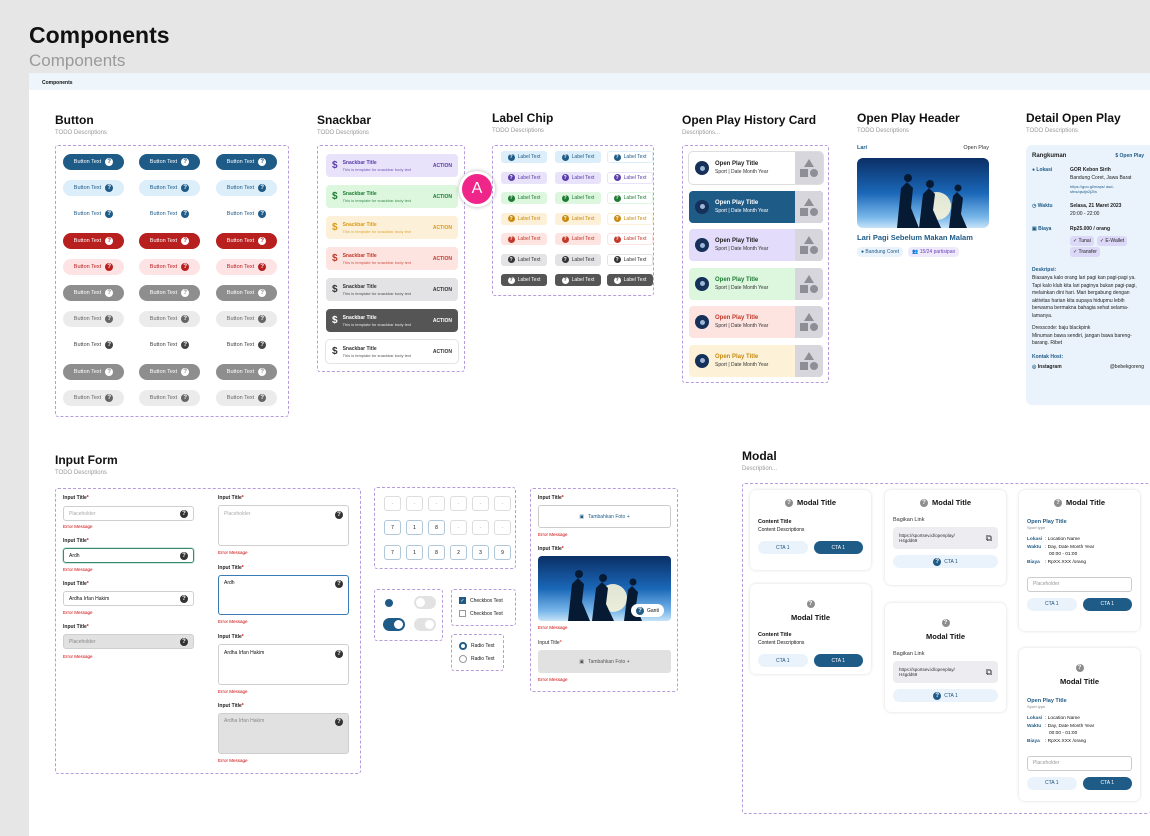 The width and height of the screenshot is (1150, 836). What do you see at coordinates (1100, 189) in the screenshot?
I see `lokasi-maps-link: https://goo.gl/maps/ asd-sfns/qsdjn2j2fa` at bounding box center [1100, 189].